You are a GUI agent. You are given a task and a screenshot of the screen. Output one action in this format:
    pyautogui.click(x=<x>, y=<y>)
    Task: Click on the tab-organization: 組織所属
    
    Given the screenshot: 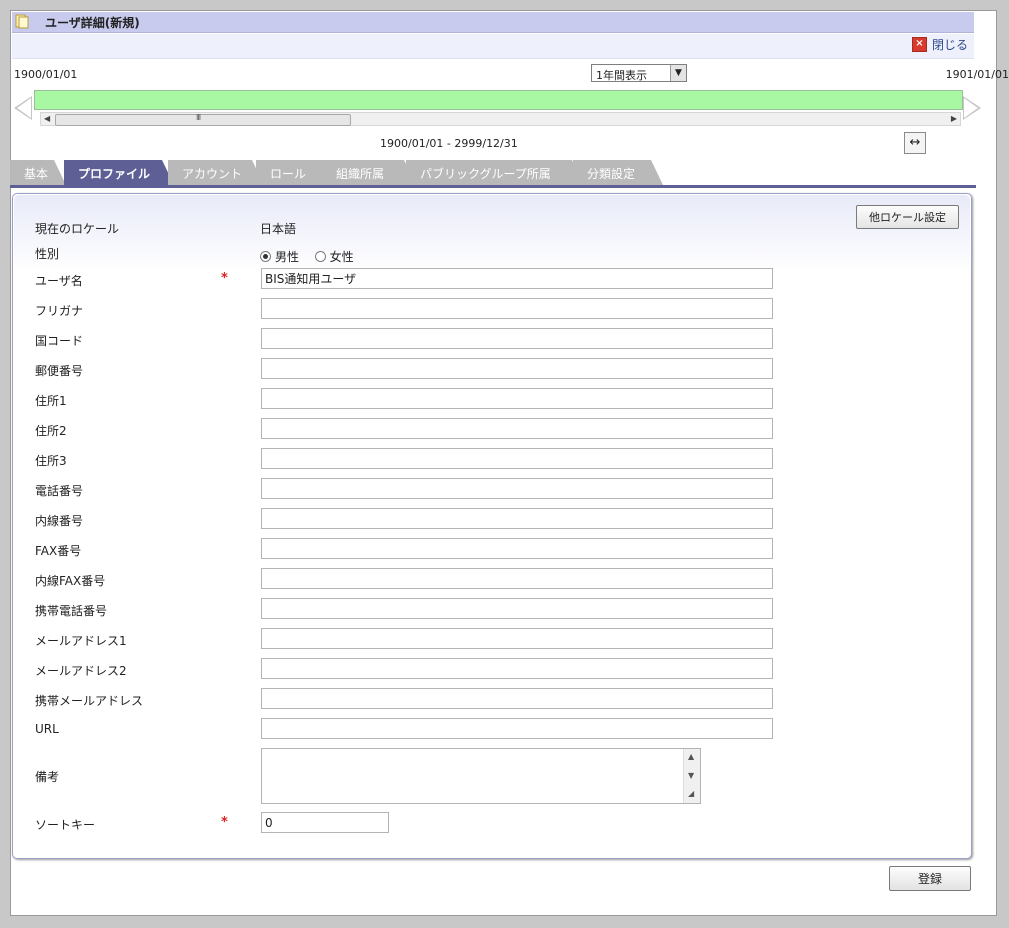 What is the action you would take?
    pyautogui.click(x=369, y=172)
    